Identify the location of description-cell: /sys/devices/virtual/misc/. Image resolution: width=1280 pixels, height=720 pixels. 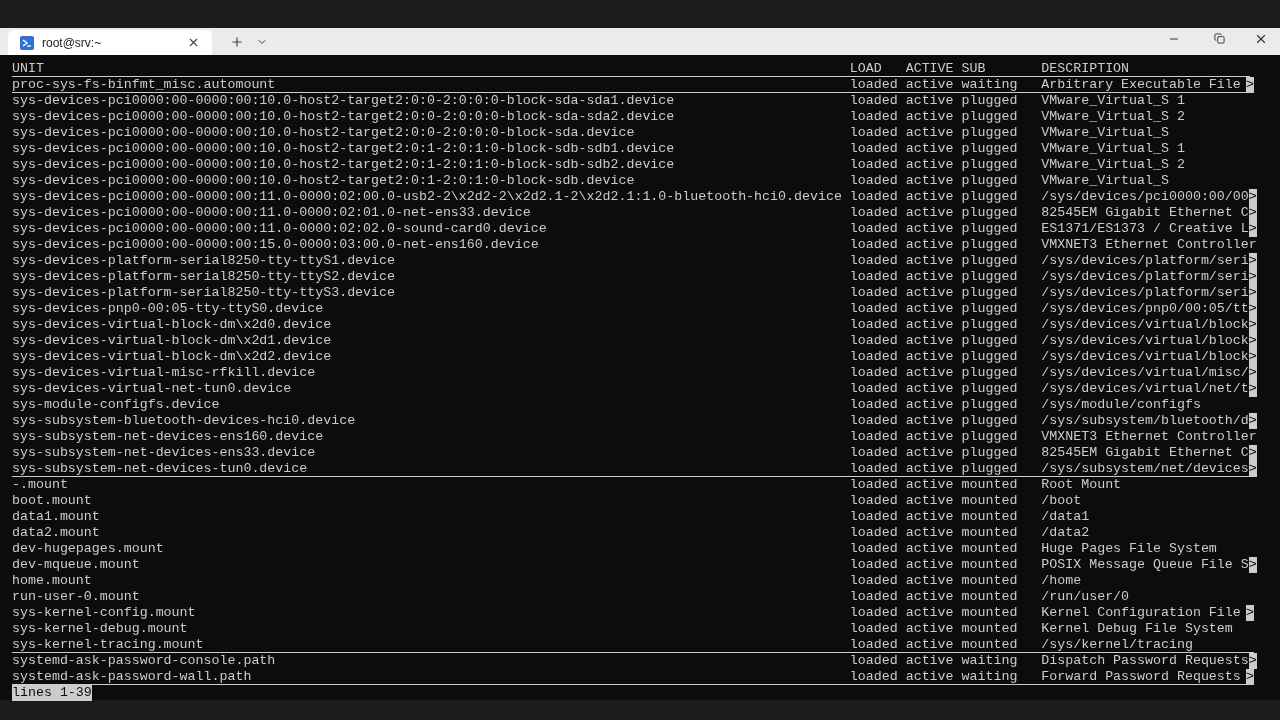
(1145, 372).